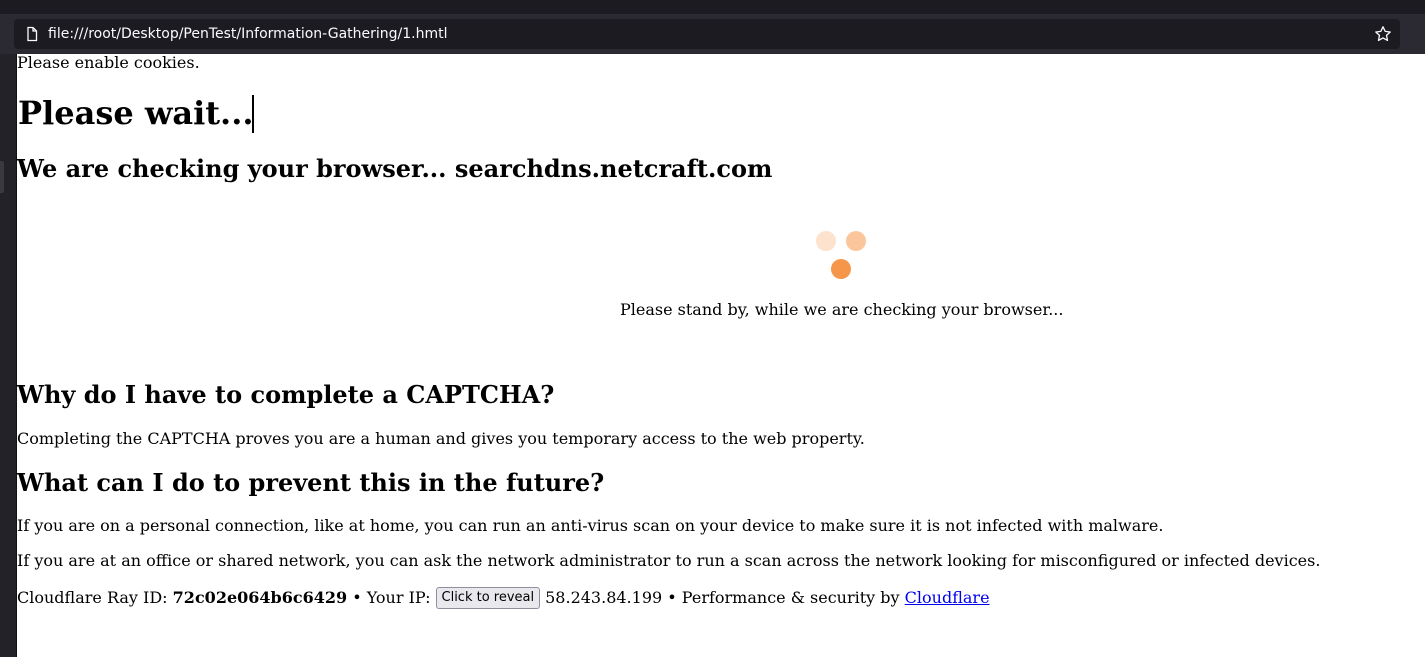 The height and width of the screenshot is (657, 1425). I want to click on sidebar-tab, so click(2, 177).